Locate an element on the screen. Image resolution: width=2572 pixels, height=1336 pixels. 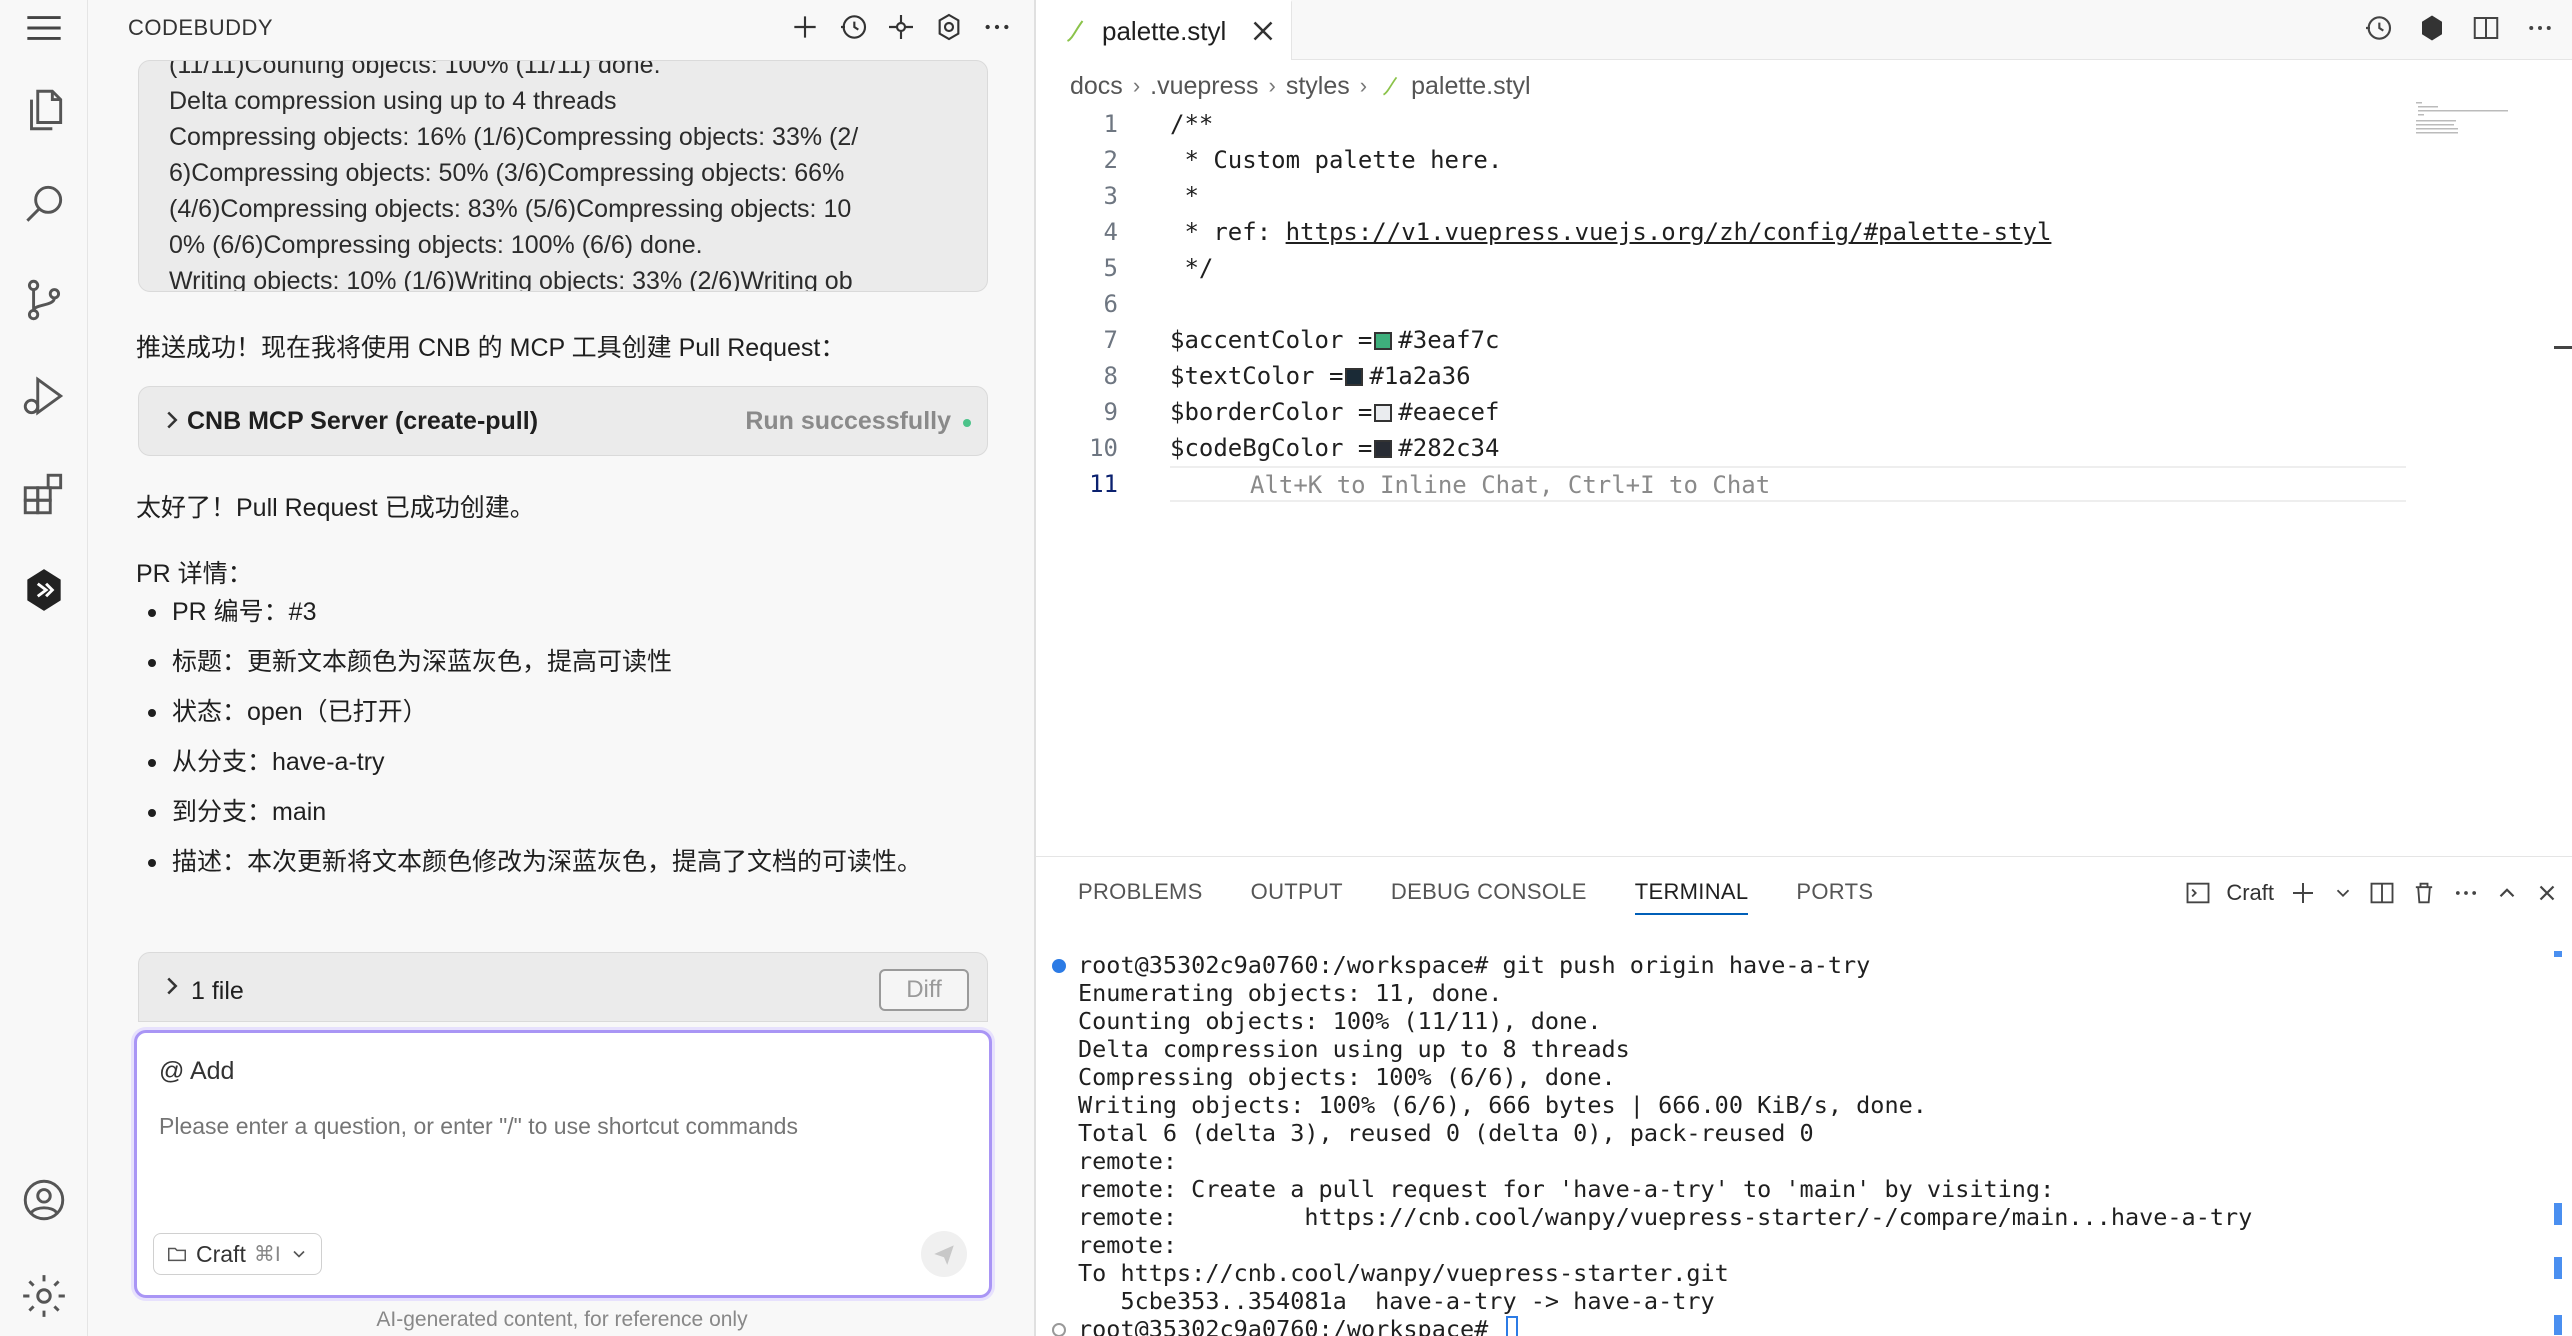
breadcrumb: docs › .vuepress › styles › palette.styl is located at coordinates (1300, 86).